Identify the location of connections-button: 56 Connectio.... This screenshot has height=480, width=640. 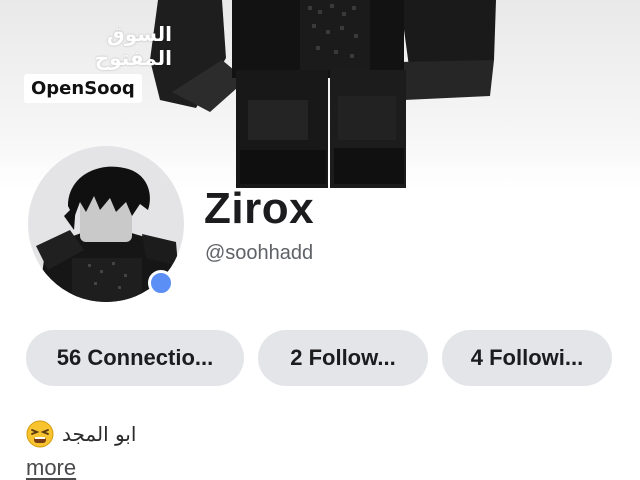
(135, 358).